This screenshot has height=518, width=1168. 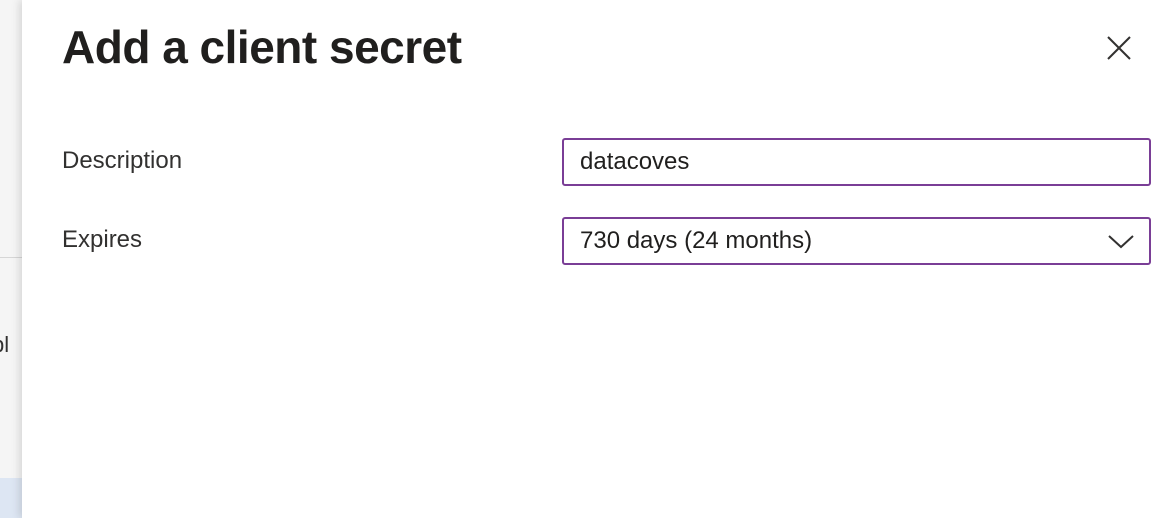 What do you see at coordinates (262, 47) in the screenshot?
I see `panel-title: Add a client secret` at bounding box center [262, 47].